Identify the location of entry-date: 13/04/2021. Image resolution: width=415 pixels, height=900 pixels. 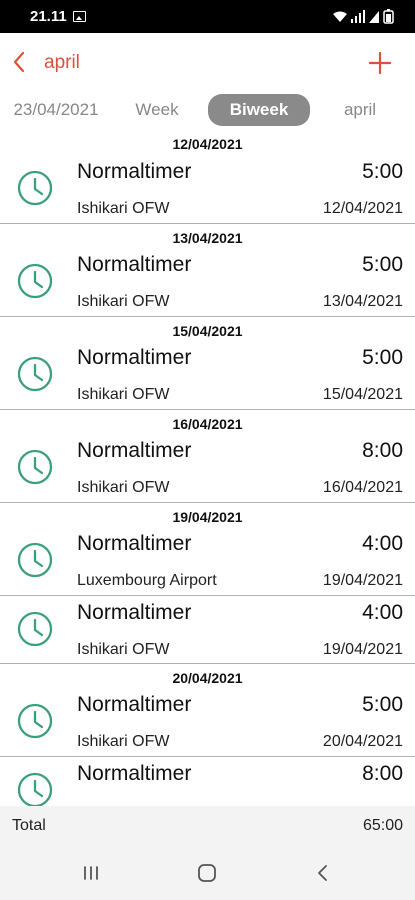
(362, 301).